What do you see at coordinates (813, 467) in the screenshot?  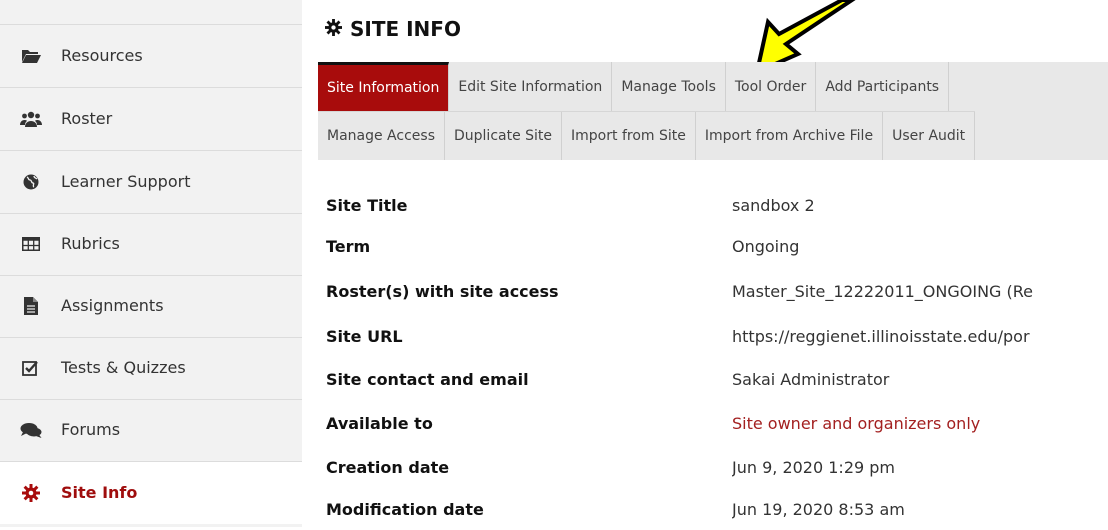 I see `info-value: Jun 9, 2020 1:29 pm` at bounding box center [813, 467].